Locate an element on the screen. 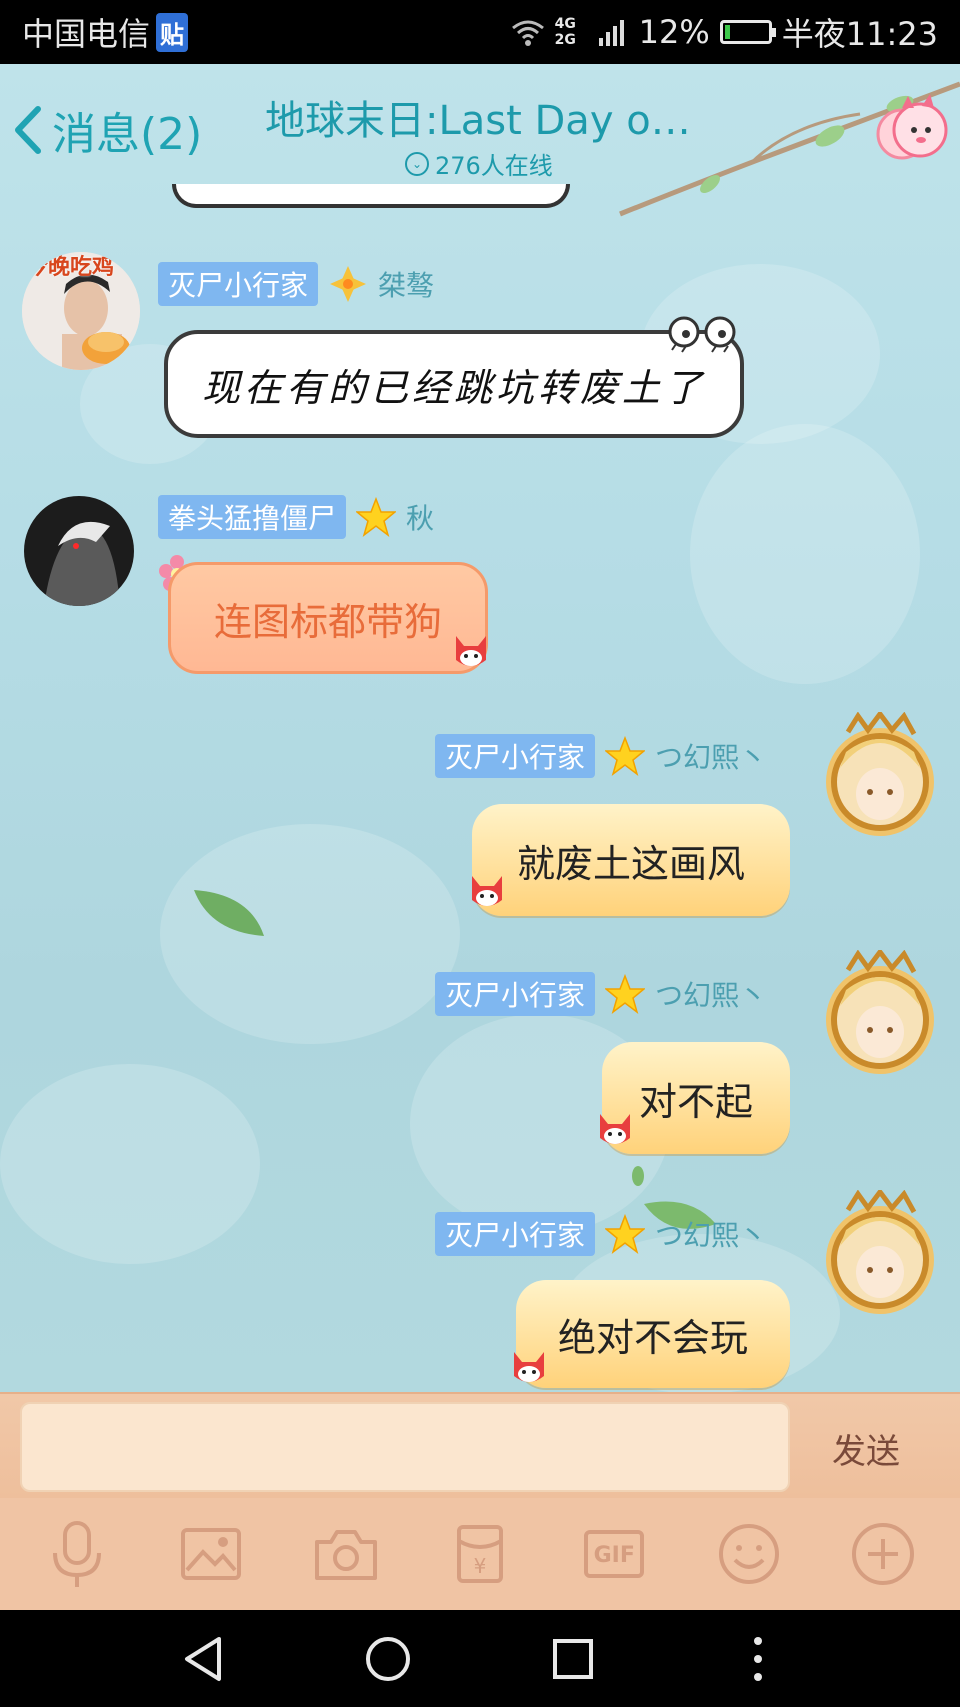 The height and width of the screenshot is (1707, 960). voice-button is located at coordinates (77, 1554).